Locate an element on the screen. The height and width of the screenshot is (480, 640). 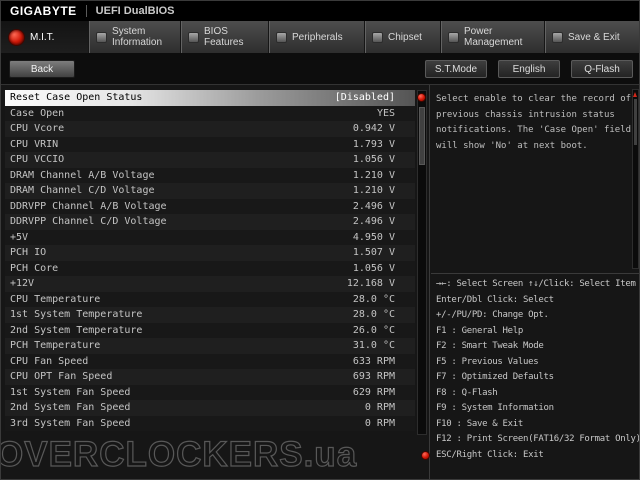
tab-system-information: System Information is located at coordinates (135, 37).